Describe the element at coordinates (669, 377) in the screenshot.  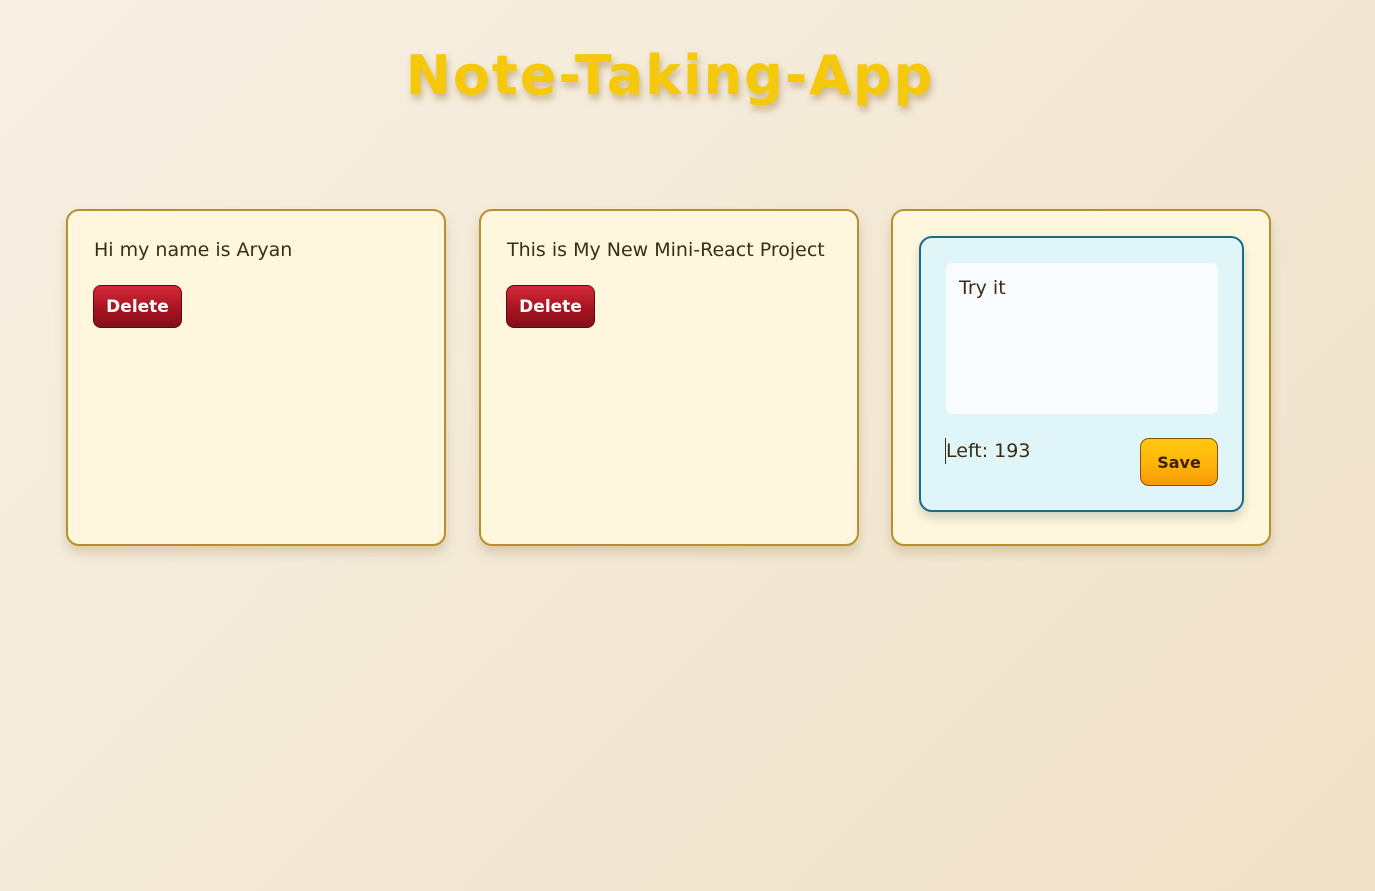
I see `note-card: This is My New Mini-React Project Delete` at that location.